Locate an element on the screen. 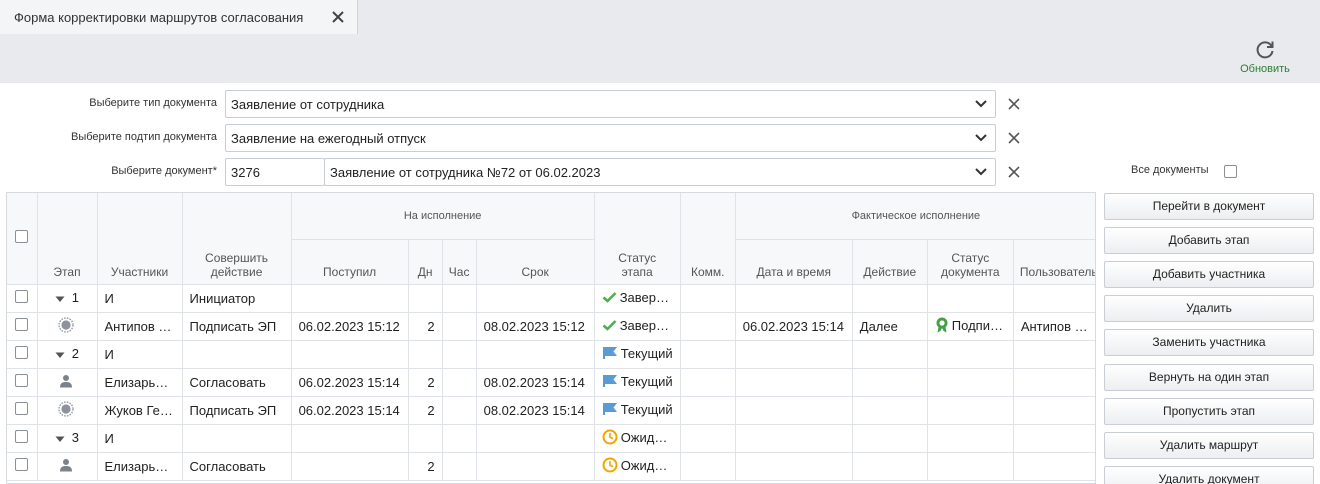 The image size is (1320, 484). header-days: Дн is located at coordinates (425, 262).